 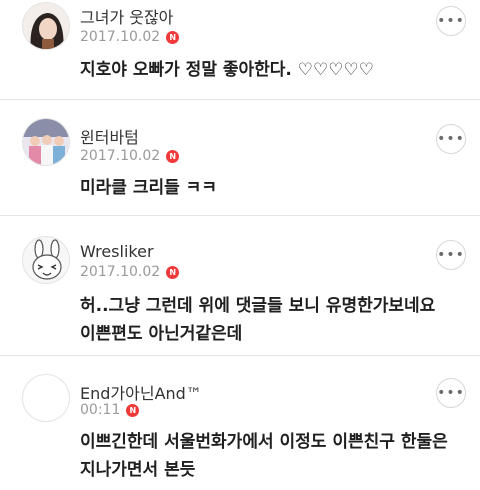 I want to click on comment-text: 지호야 오빠가 정말 좋아한다. ♡♡♡♡♡, so click(x=270, y=70).